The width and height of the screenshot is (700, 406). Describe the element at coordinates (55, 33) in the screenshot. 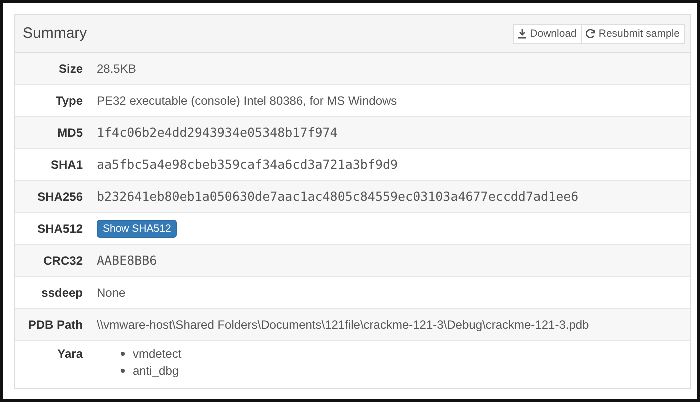

I see `panel-title: Summary` at that location.